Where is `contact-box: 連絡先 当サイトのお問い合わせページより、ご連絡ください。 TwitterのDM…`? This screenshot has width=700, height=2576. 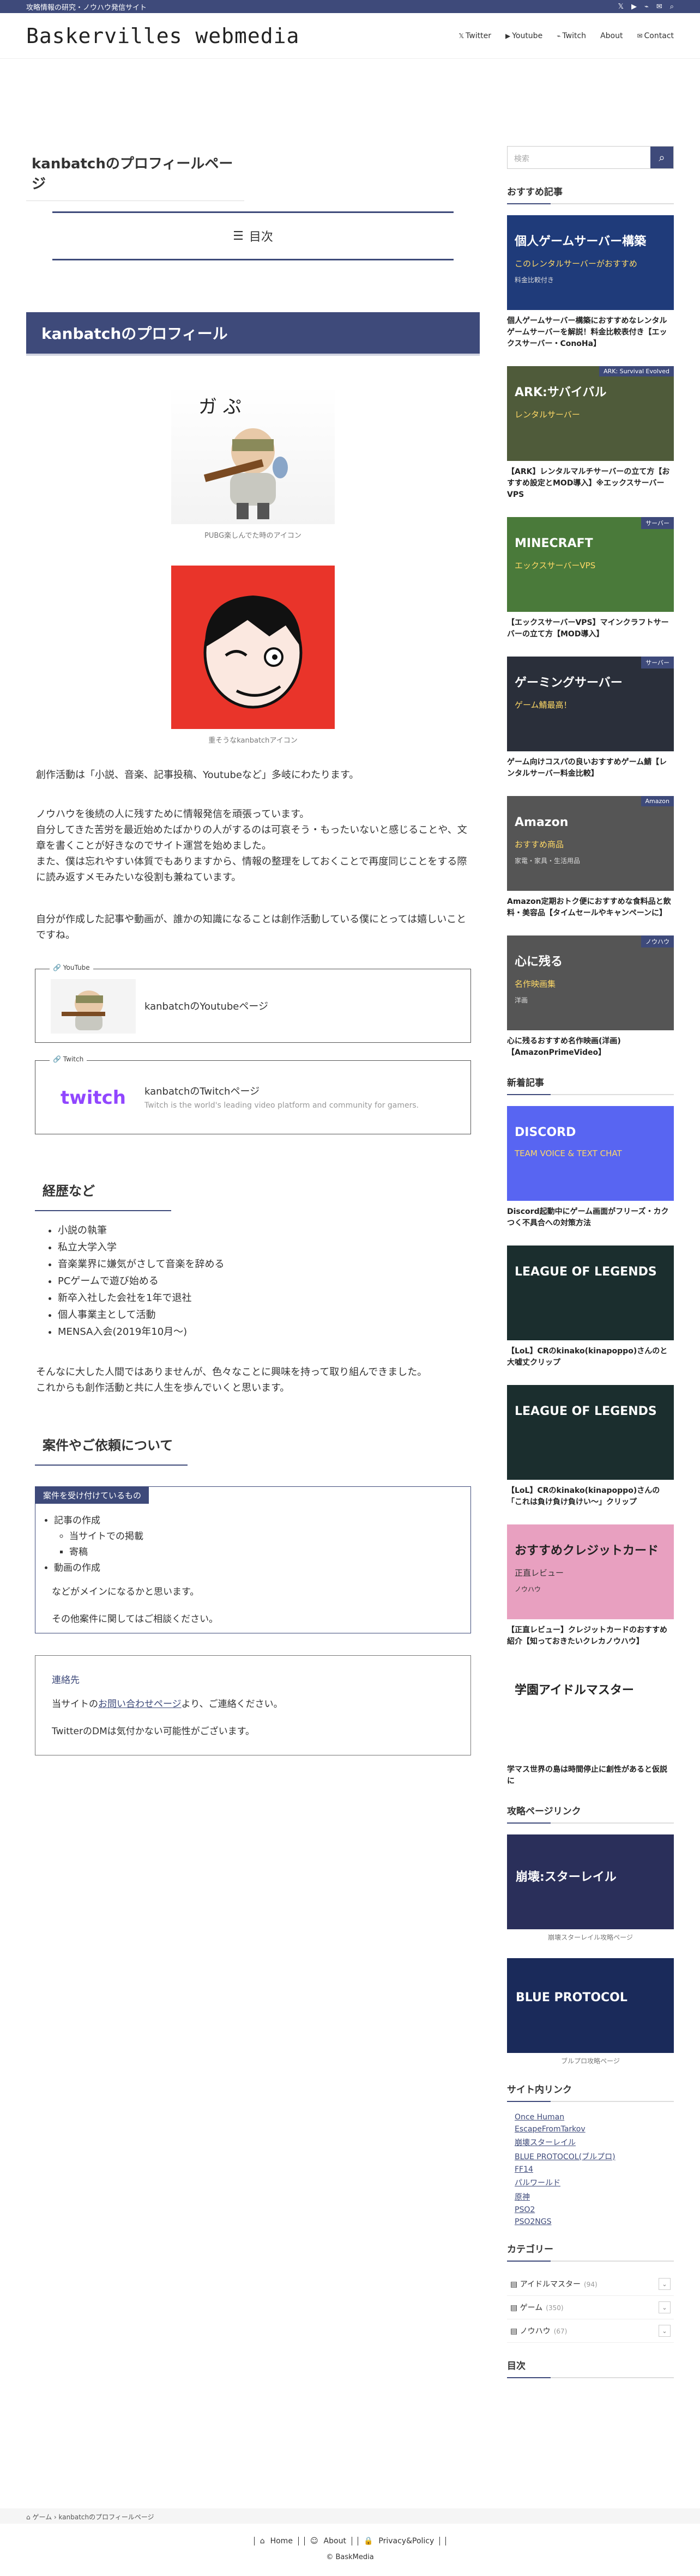 contact-box: 連絡先 当サイトのお問い合わせページより、ご連絡ください。 TwitterのDM… is located at coordinates (253, 1705).